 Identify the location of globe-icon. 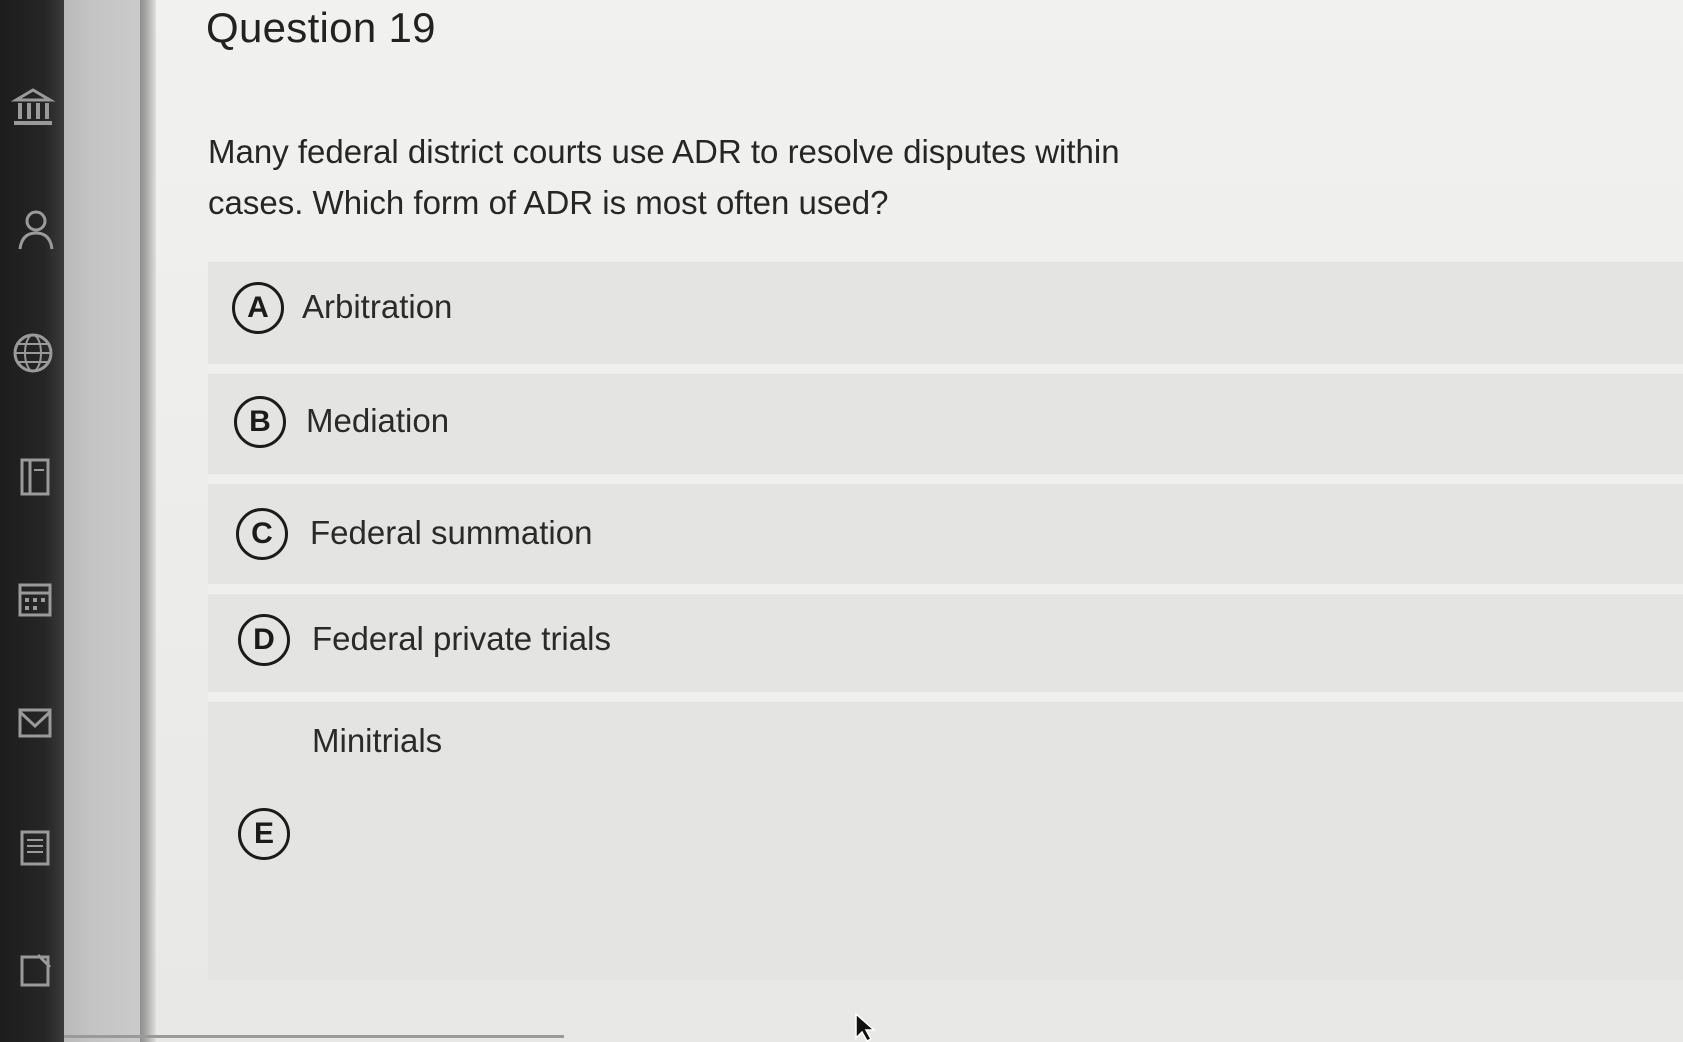
(33, 353).